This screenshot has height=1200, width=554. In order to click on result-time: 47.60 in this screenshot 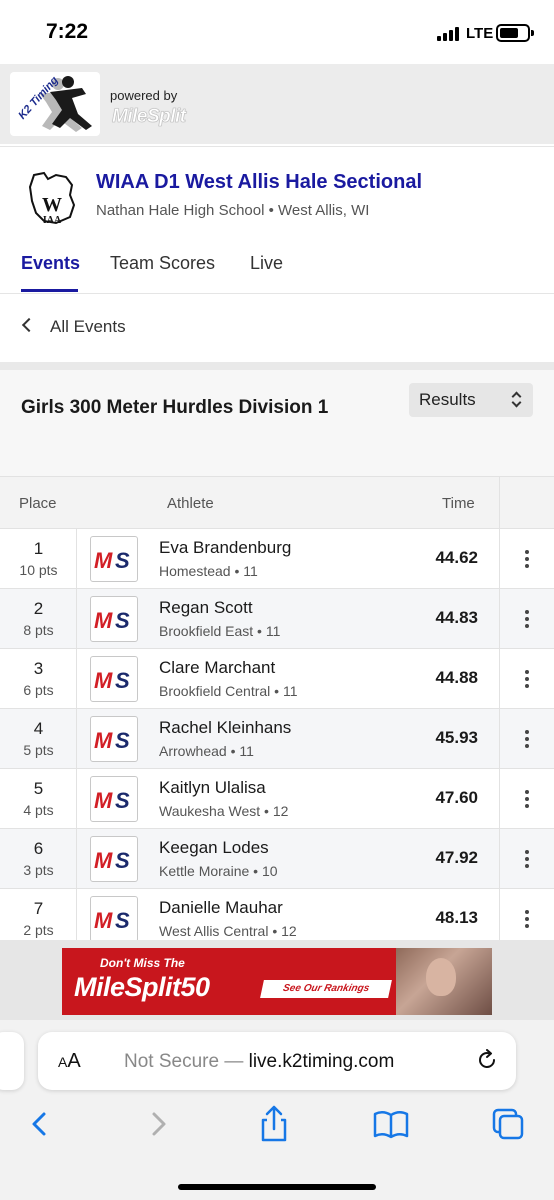, I will do `click(456, 797)`.